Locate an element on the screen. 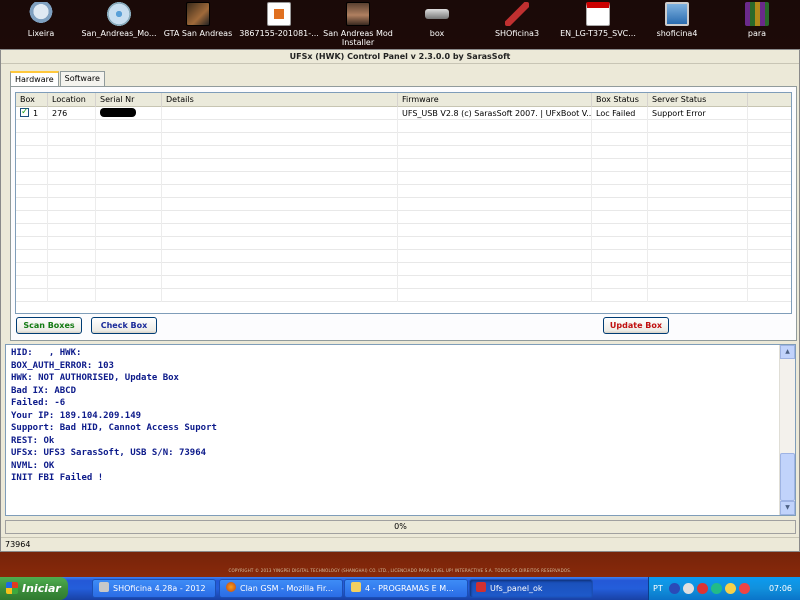 The image size is (800, 600). desktop-icon-shoficina3: SHOficina3 is located at coordinates (517, 23).